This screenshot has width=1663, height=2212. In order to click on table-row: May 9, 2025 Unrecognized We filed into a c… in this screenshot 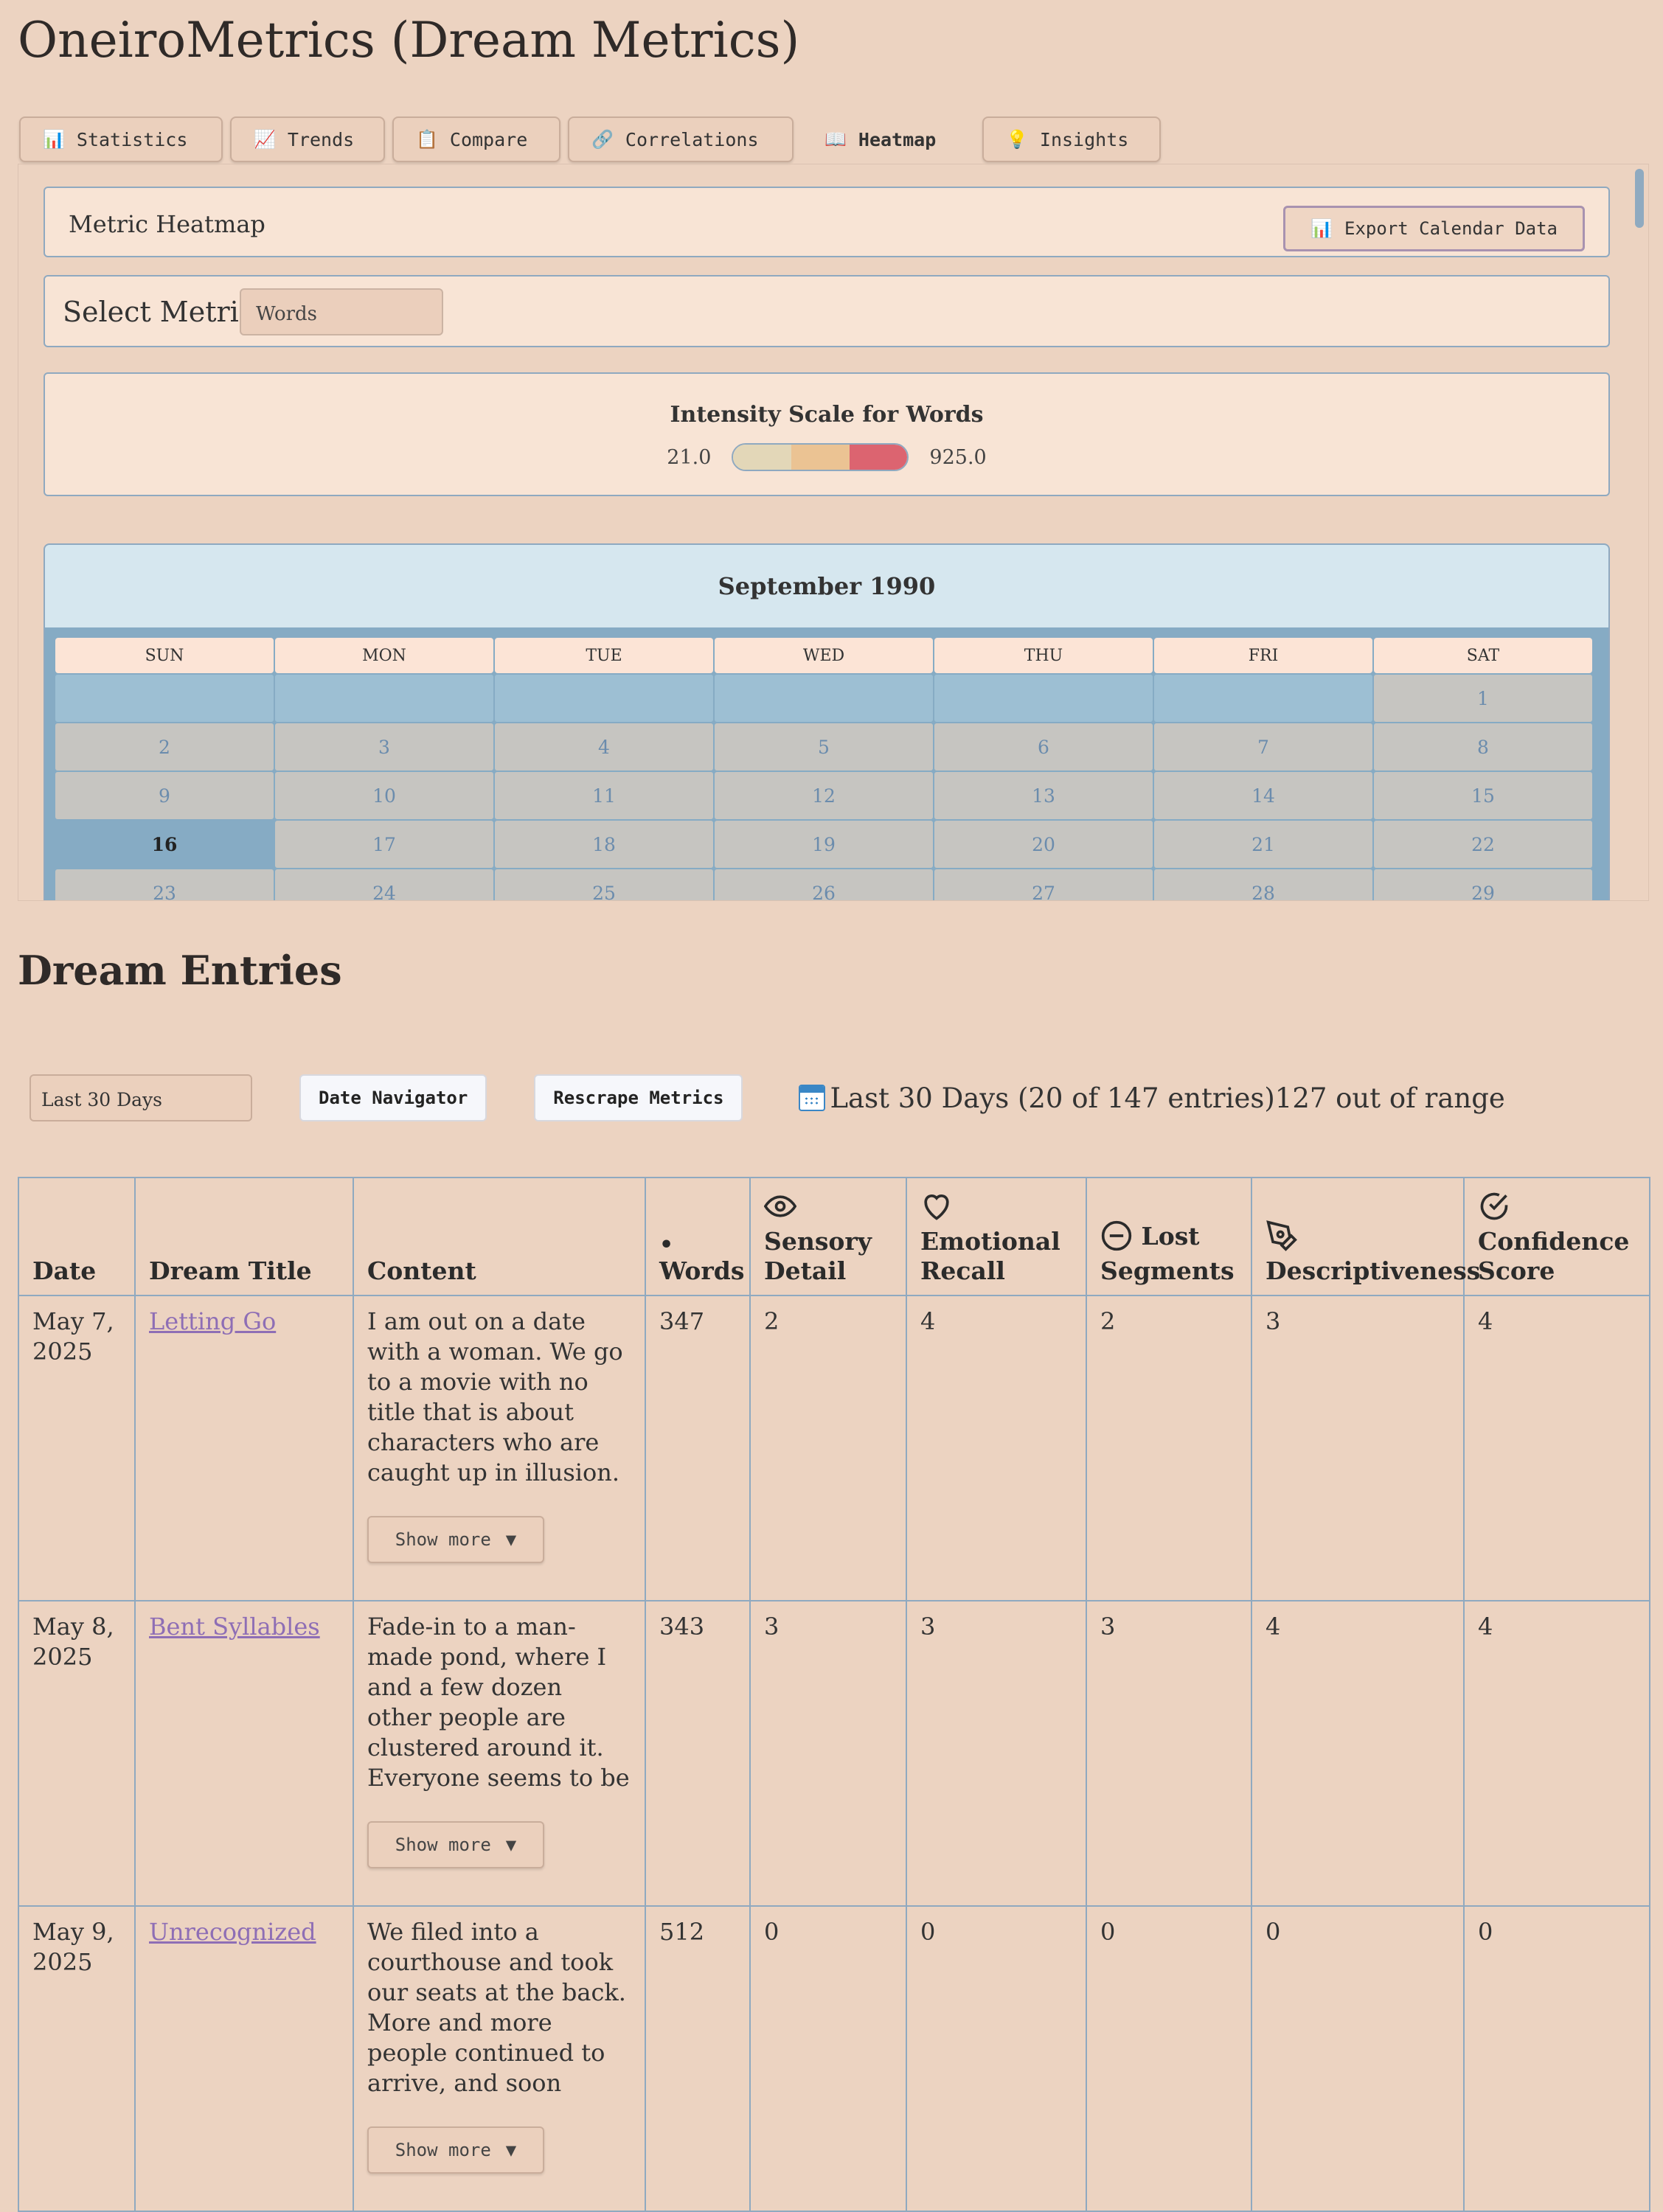, I will do `click(834, 2058)`.